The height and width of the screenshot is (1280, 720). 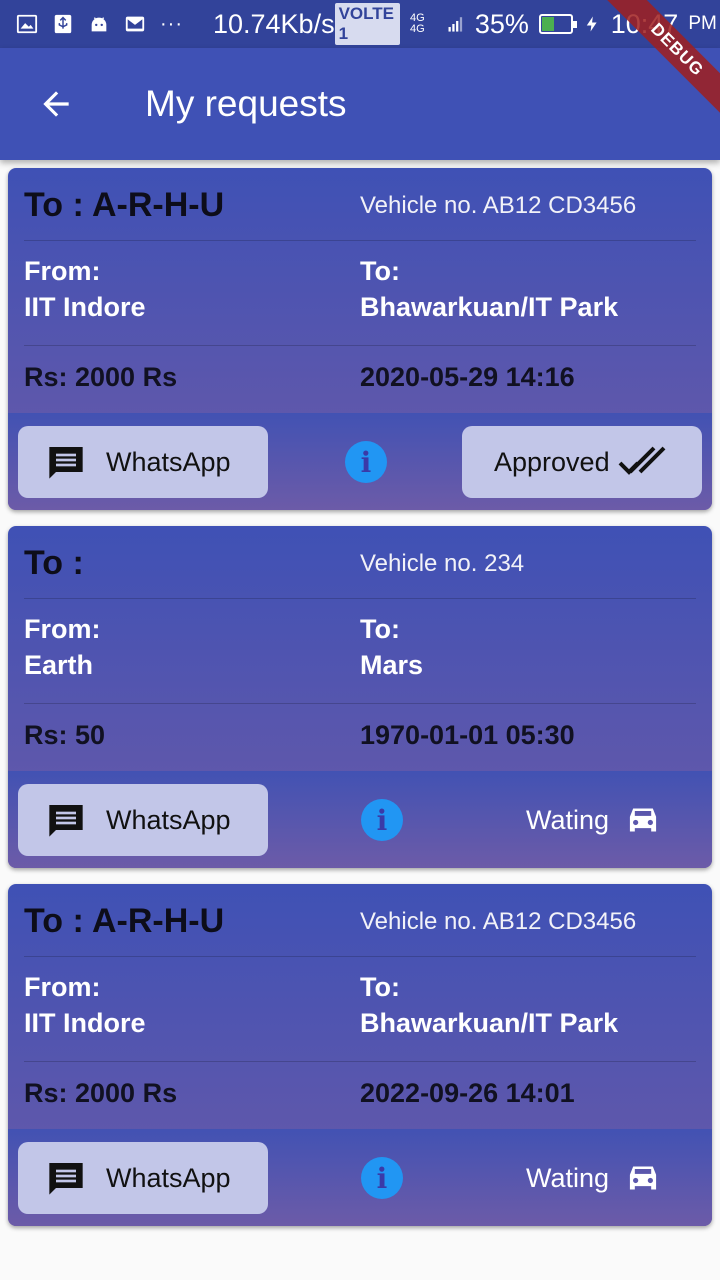 I want to click on arrow-back-icon, so click(x=56, y=104).